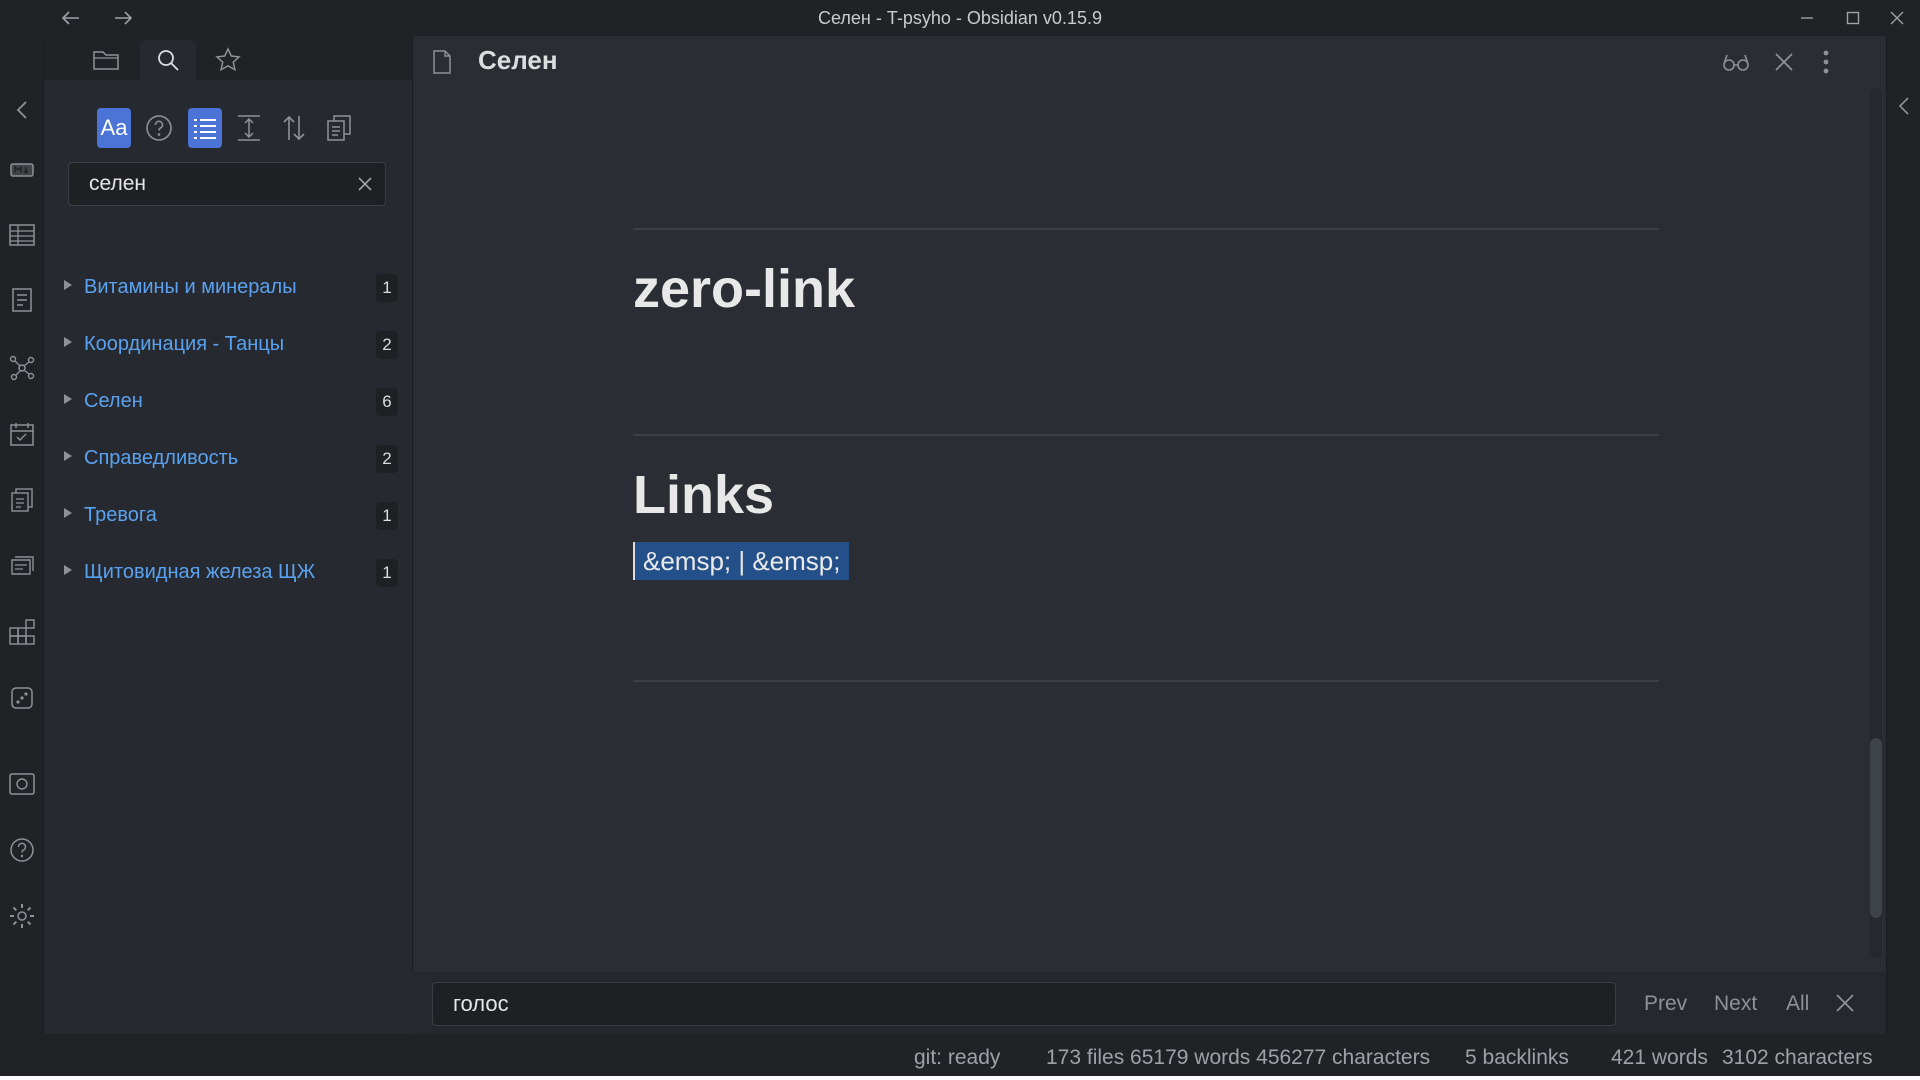 The image size is (1920, 1080). I want to click on file-icon, so click(442, 62).